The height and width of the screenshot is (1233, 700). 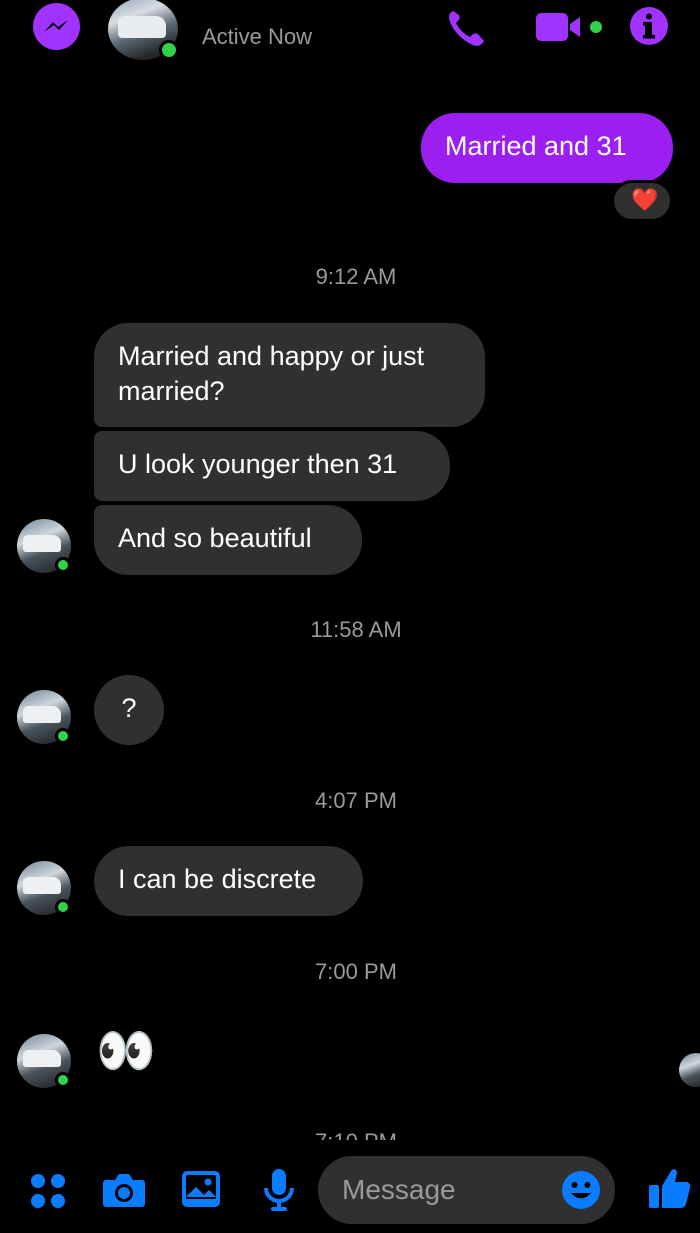 I want to click on thumbs-up-icon, so click(x=670, y=1190).